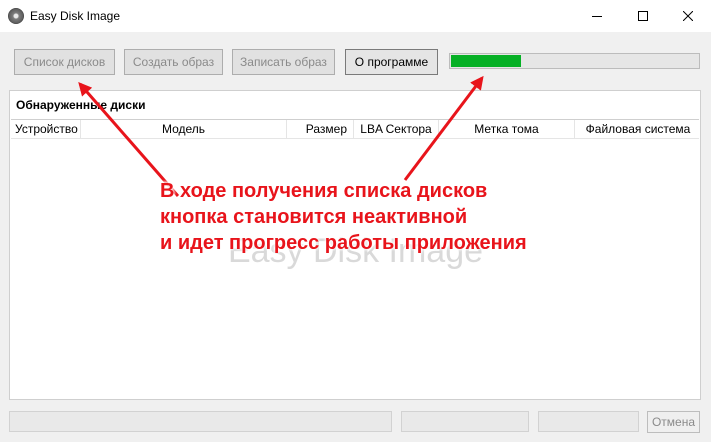 The image size is (711, 442). Describe the element at coordinates (343, 243) in the screenshot. I see `annotation-line-3: и идет прогресс работы приложения` at that location.